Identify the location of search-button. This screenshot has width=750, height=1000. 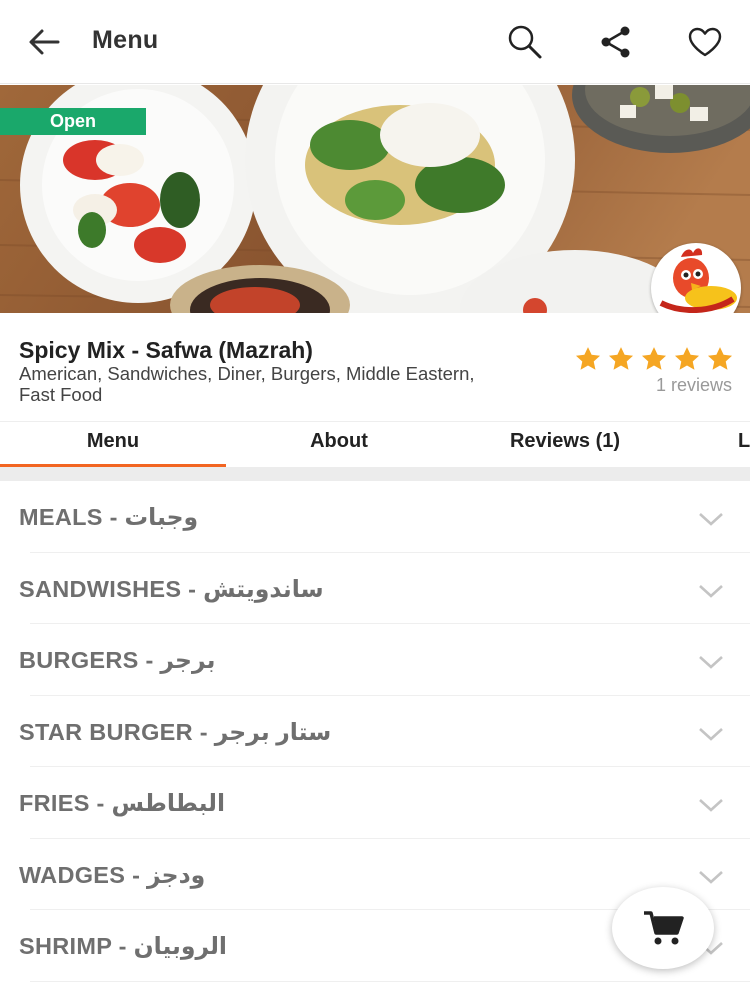
(525, 42).